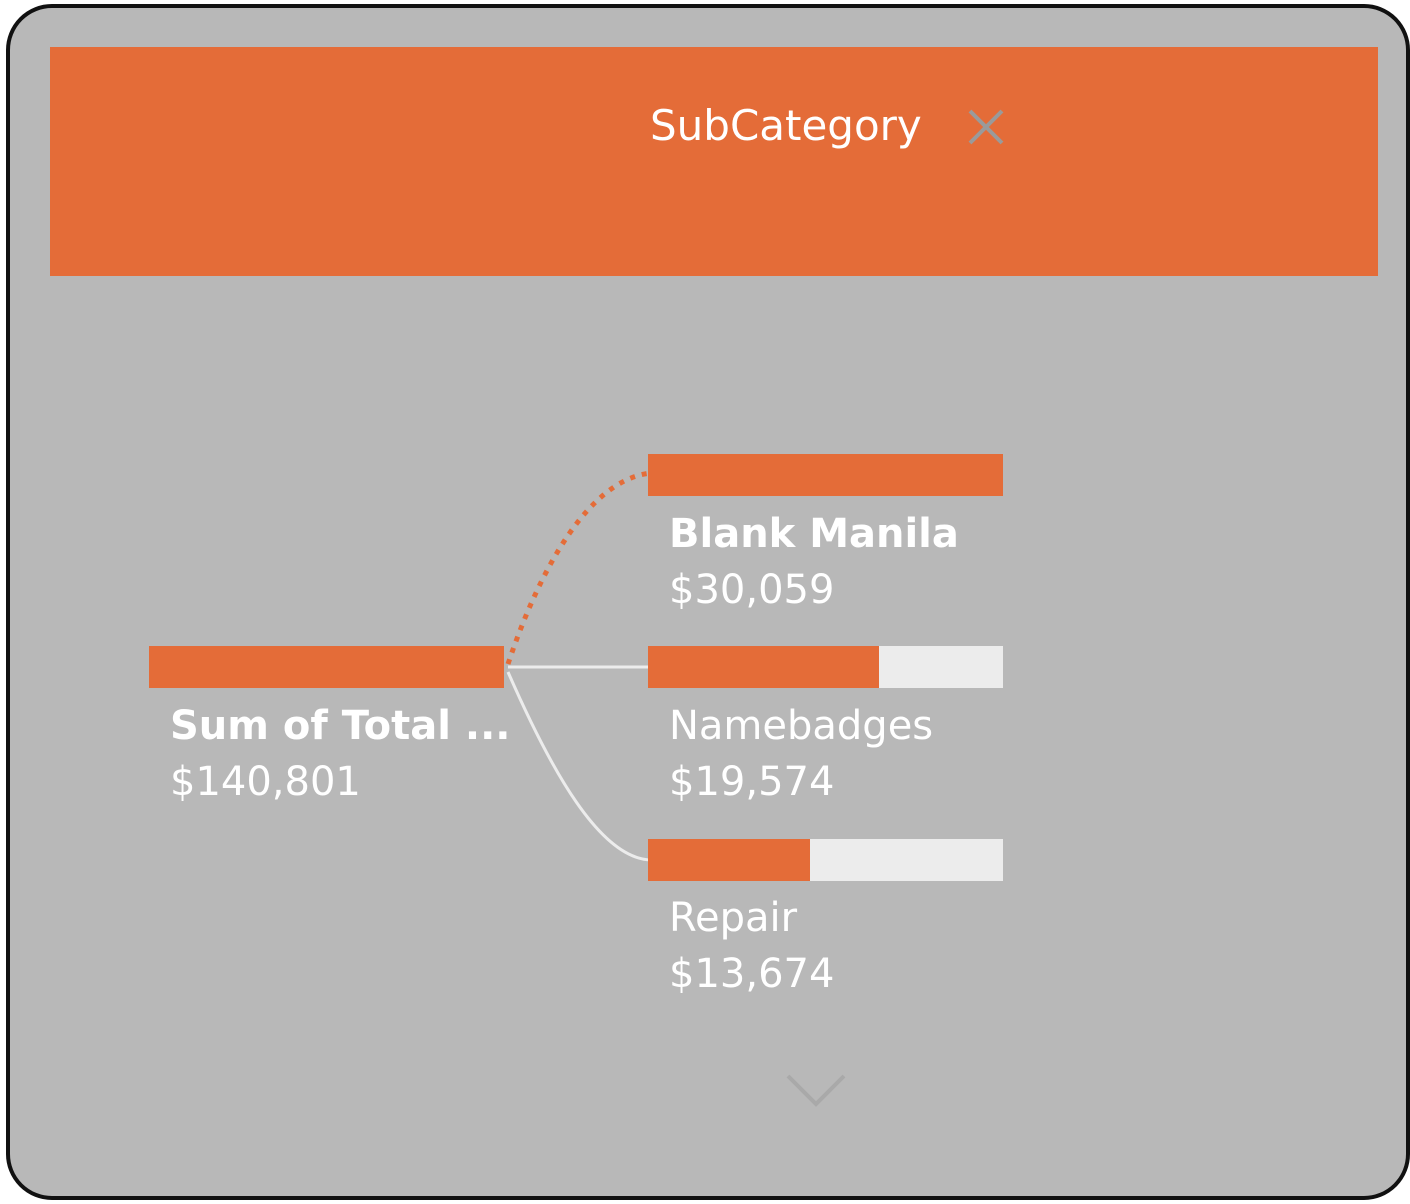 Image resolution: width=1410 pixels, height=1204 pixels. Describe the element at coordinates (752, 782) in the screenshot. I see `child-value: $19,574` at that location.